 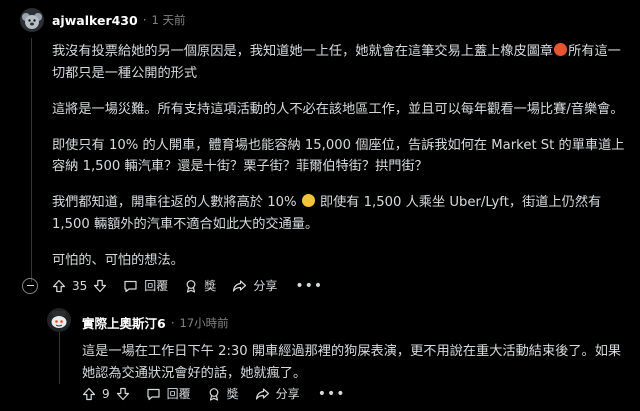 I want to click on comment-meta: ajwalker430 · 1 天前, so click(x=119, y=20).